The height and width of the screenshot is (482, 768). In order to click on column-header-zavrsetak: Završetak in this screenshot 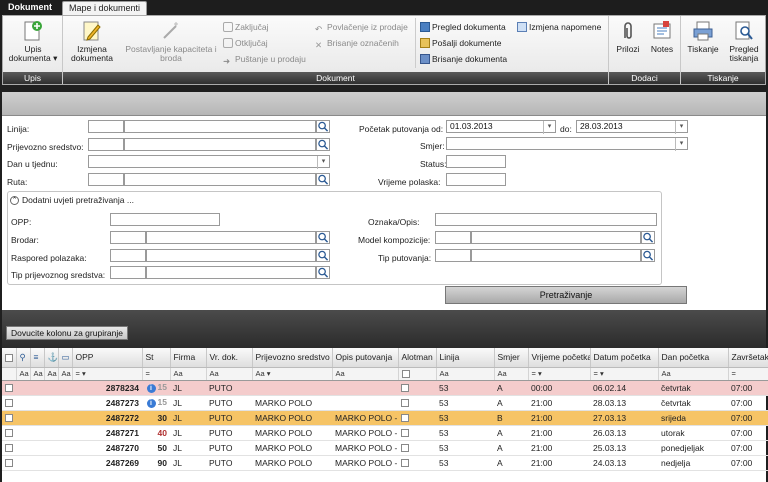, I will do `click(748, 358)`.